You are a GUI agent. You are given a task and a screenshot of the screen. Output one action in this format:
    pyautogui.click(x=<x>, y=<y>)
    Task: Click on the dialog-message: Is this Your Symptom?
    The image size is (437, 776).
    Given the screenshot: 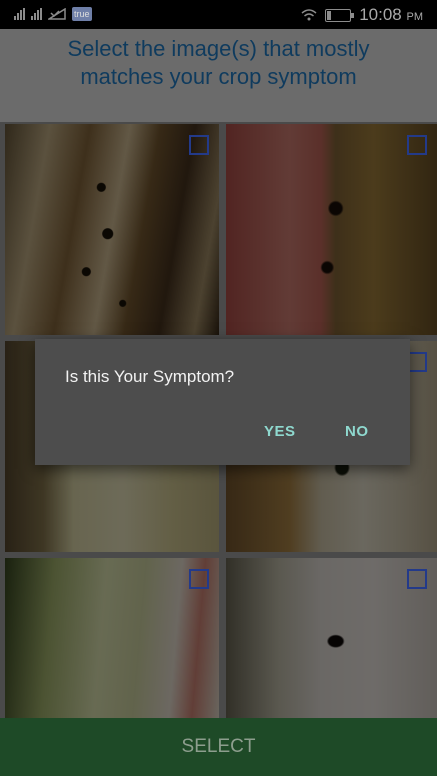 What is the action you would take?
    pyautogui.click(x=150, y=376)
    